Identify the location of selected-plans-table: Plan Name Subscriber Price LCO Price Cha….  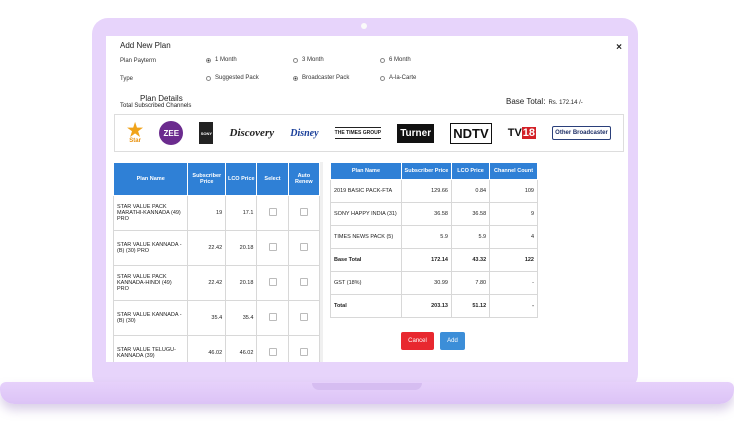
(434, 240).